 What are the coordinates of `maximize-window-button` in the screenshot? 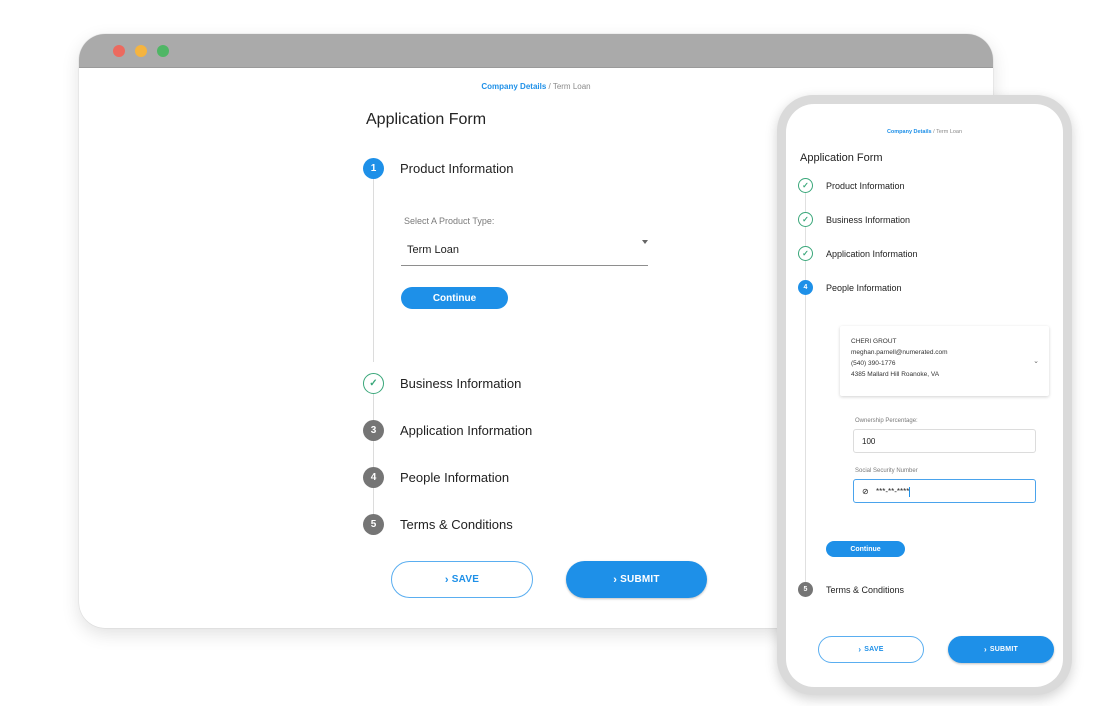 It's located at (163, 51).